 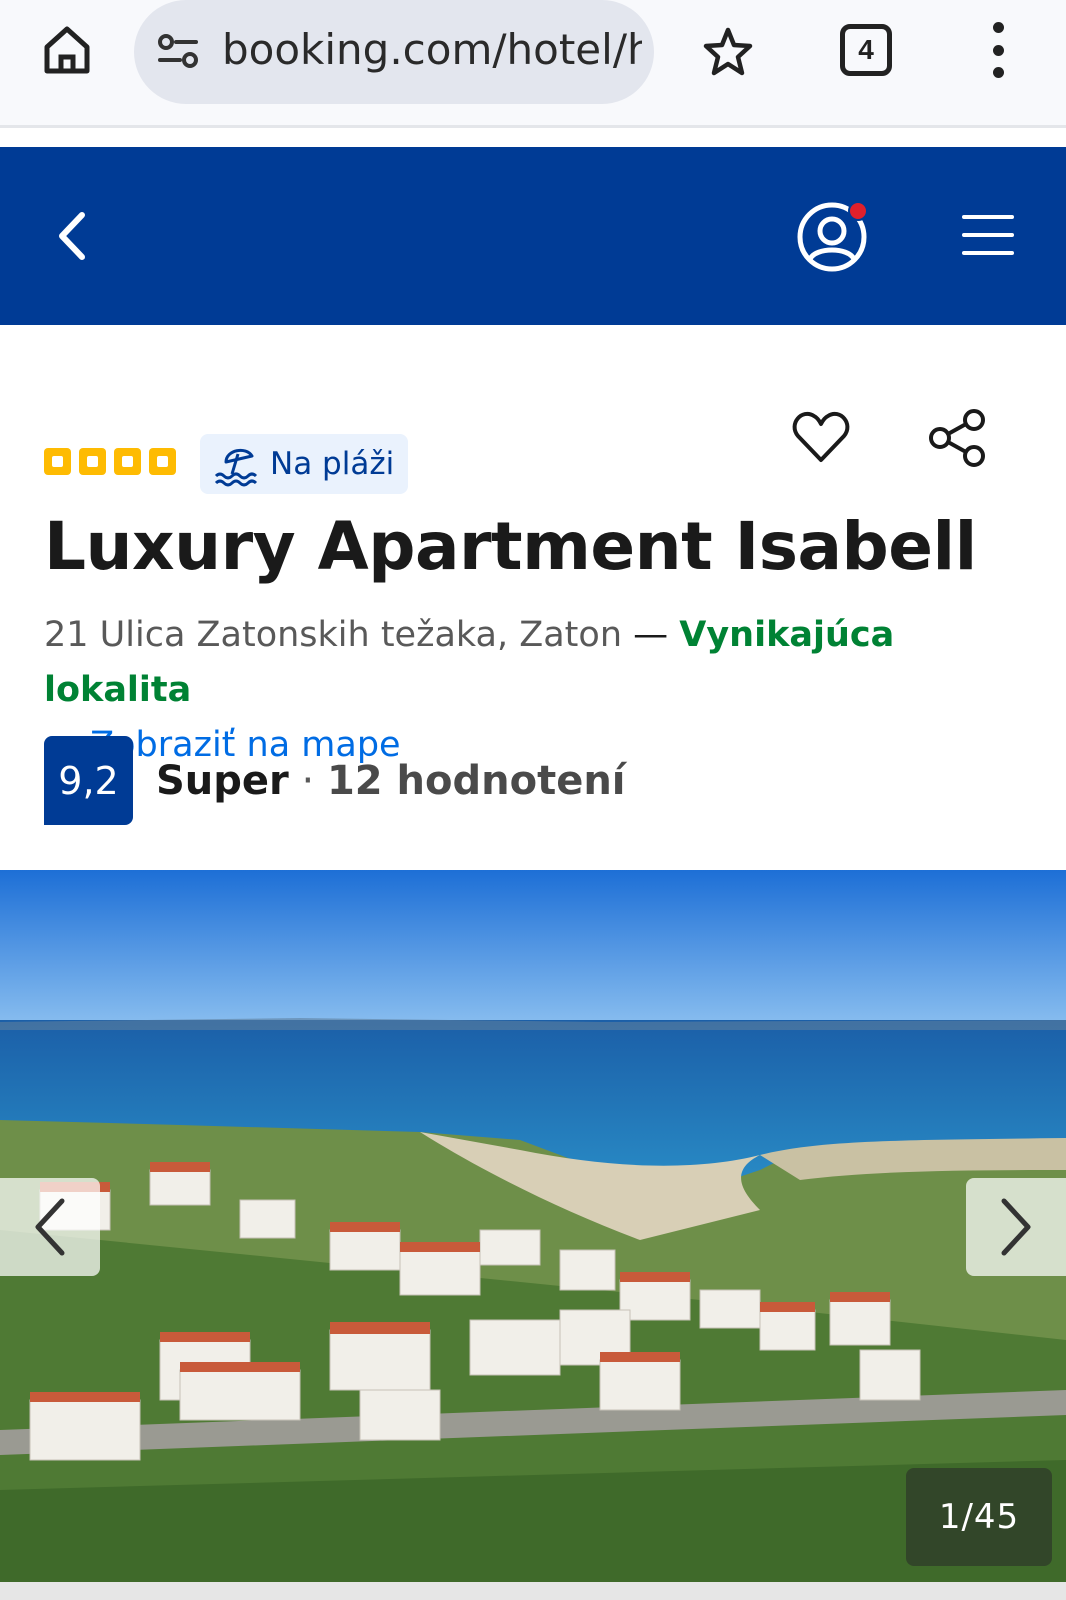 I want to click on back-button, so click(x=75, y=236).